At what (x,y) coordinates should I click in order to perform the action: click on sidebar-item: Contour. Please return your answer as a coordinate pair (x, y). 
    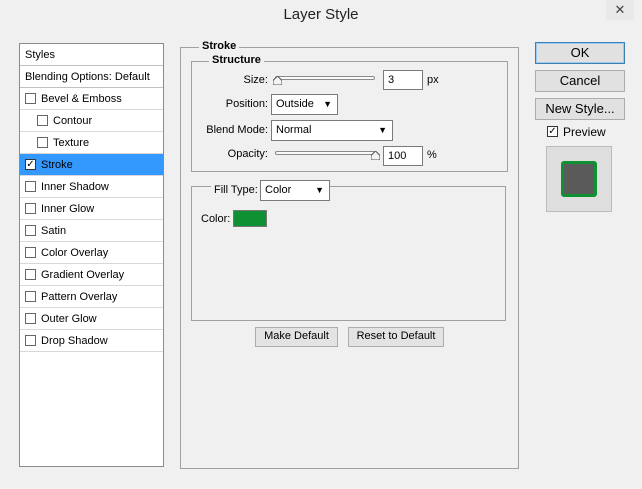
    Looking at the image, I should click on (91, 121).